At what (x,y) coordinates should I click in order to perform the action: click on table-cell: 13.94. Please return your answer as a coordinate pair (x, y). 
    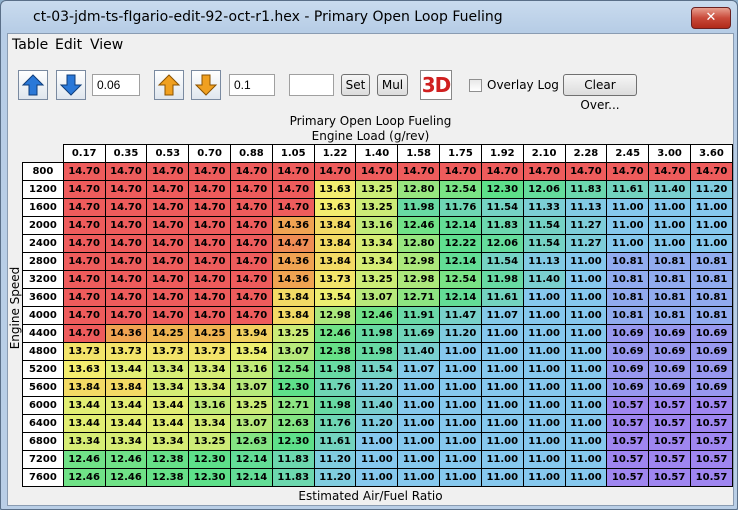
    Looking at the image, I should click on (251, 333).